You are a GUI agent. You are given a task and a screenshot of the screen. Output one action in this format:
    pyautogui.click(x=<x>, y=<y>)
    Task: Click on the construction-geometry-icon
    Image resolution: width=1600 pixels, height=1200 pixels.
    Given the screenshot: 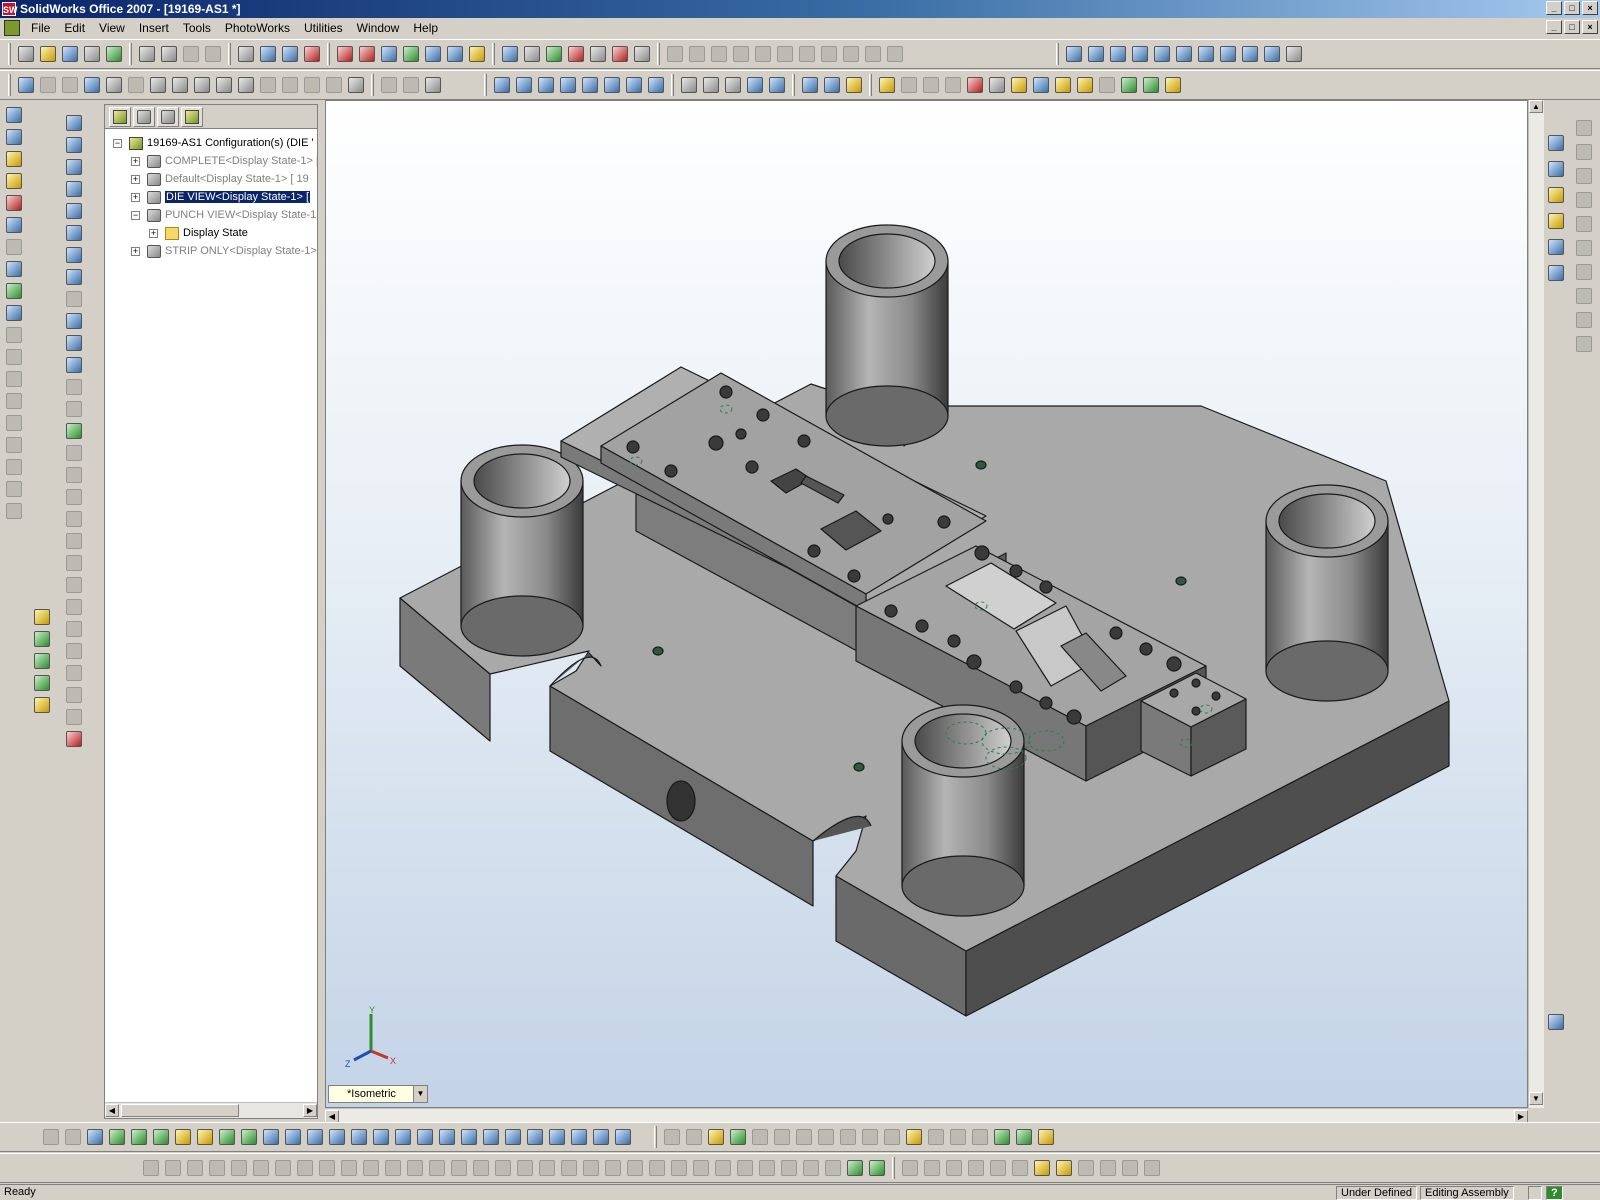 What is the action you would take?
    pyautogui.click(x=74, y=431)
    